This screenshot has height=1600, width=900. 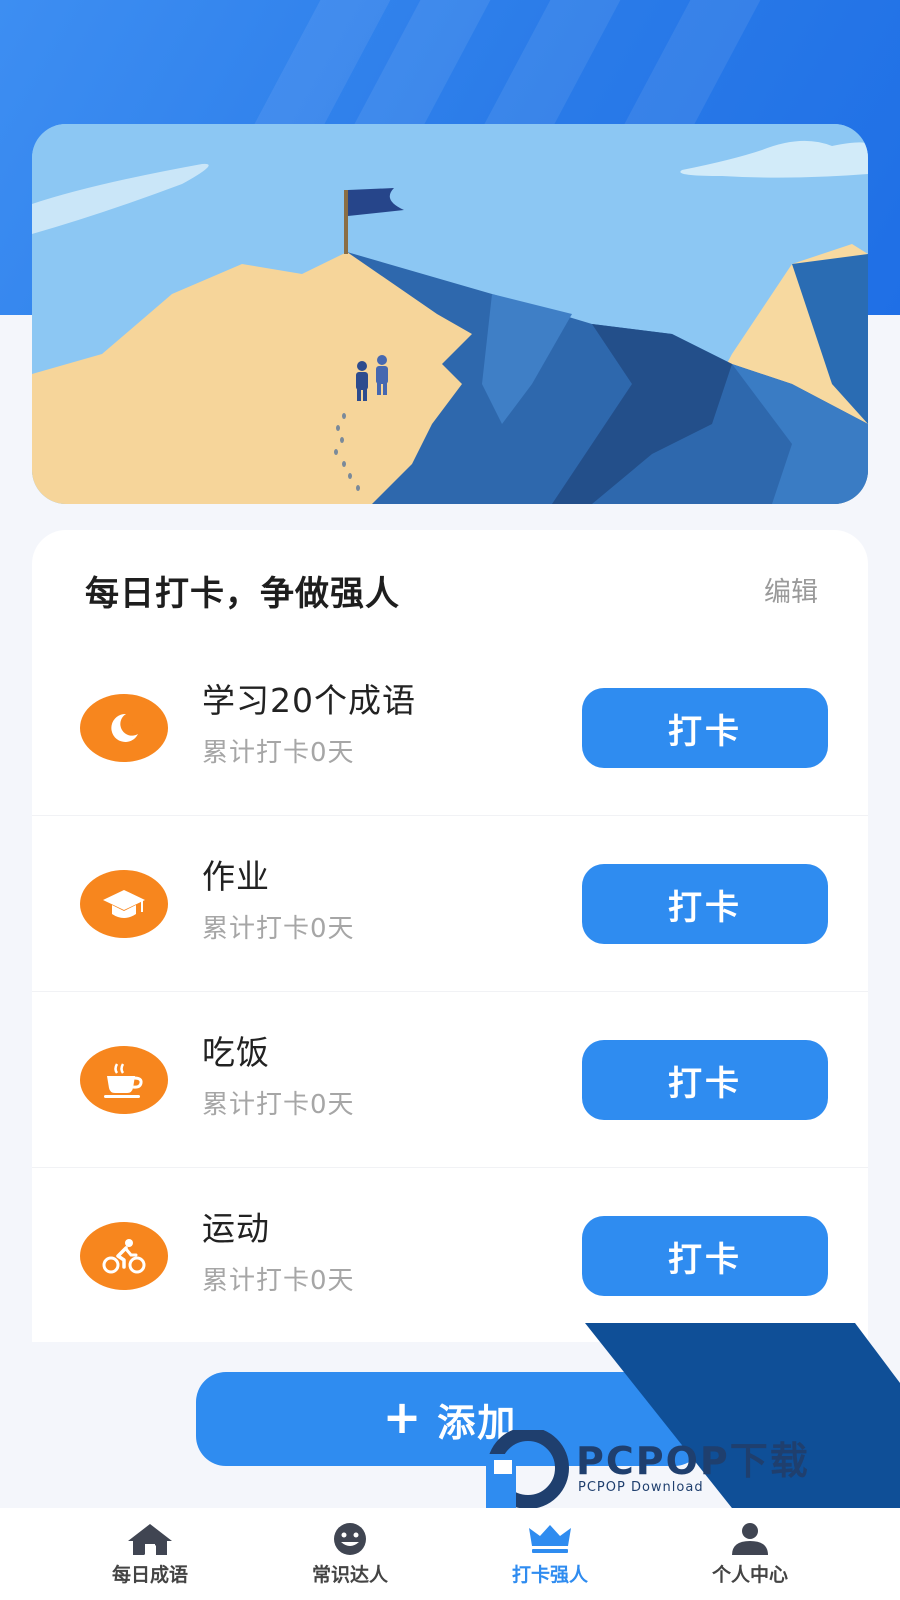 I want to click on cyclist-icon, so click(x=124, y=1256).